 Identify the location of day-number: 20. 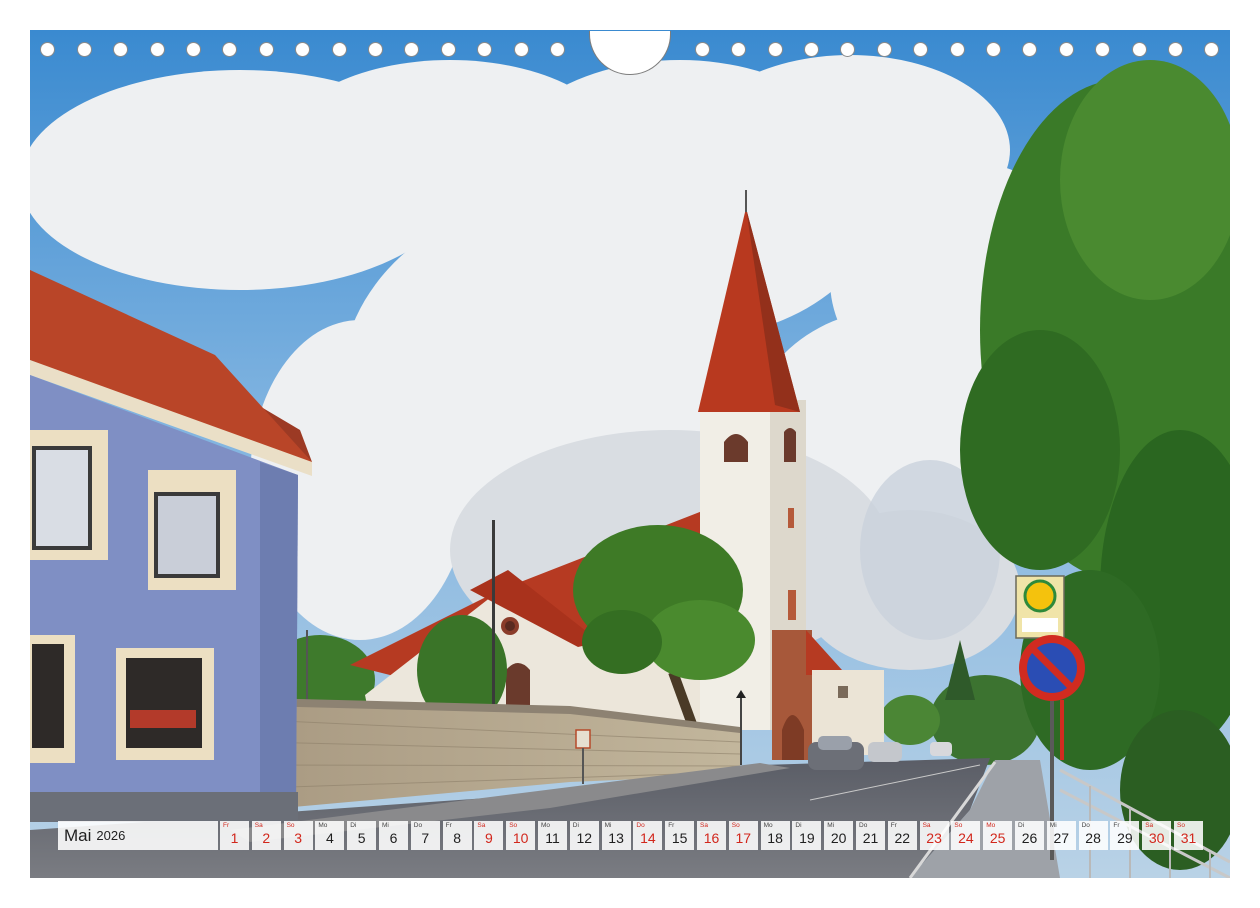
(838, 838).